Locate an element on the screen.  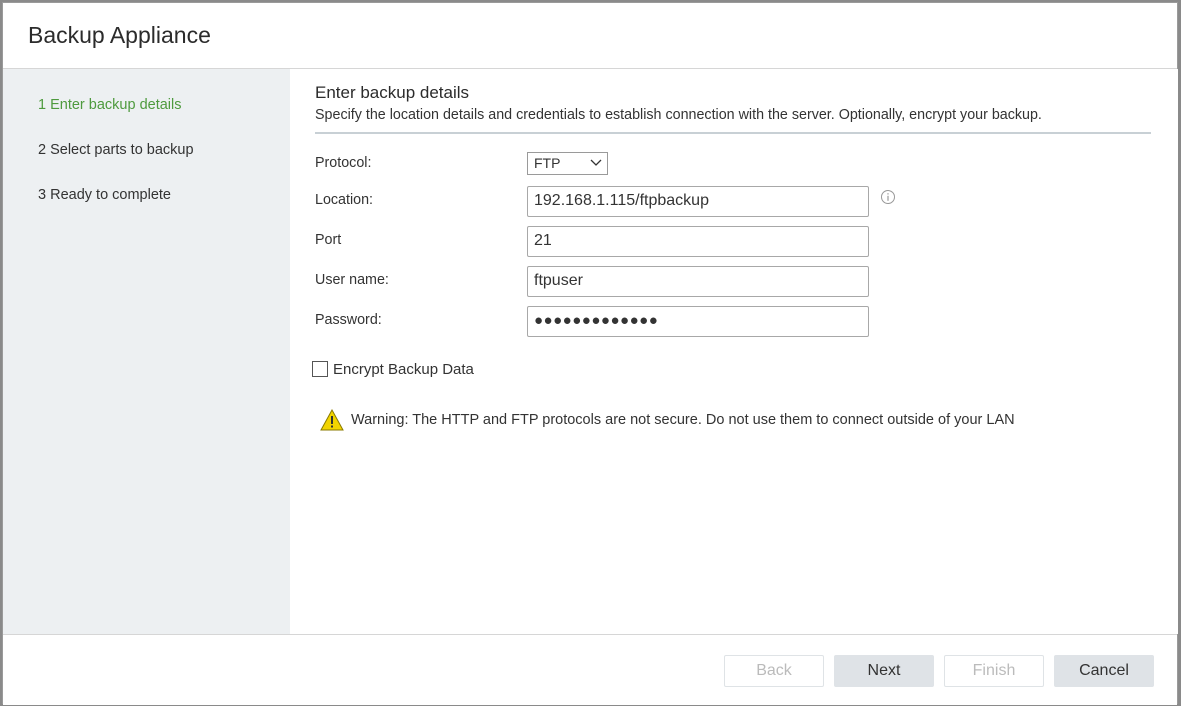
dialog-title: Backup Appliance is located at coordinates (119, 35).